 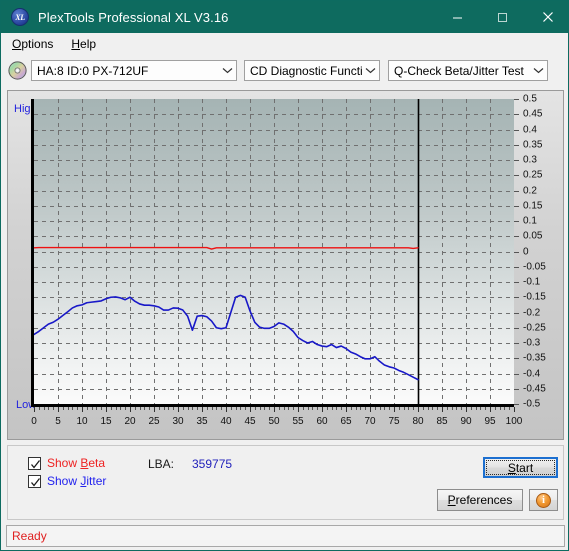 I want to click on x-tick-label: 15, so click(x=106, y=421).